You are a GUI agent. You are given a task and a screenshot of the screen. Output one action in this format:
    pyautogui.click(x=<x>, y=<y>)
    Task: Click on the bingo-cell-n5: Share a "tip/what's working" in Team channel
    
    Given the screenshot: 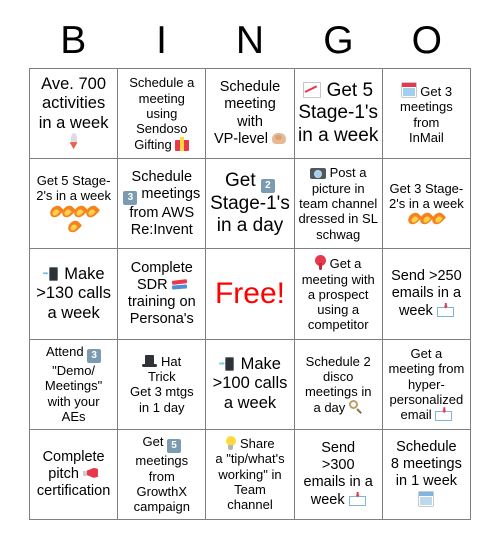 What is the action you would take?
    pyautogui.click(x=250, y=474)
    